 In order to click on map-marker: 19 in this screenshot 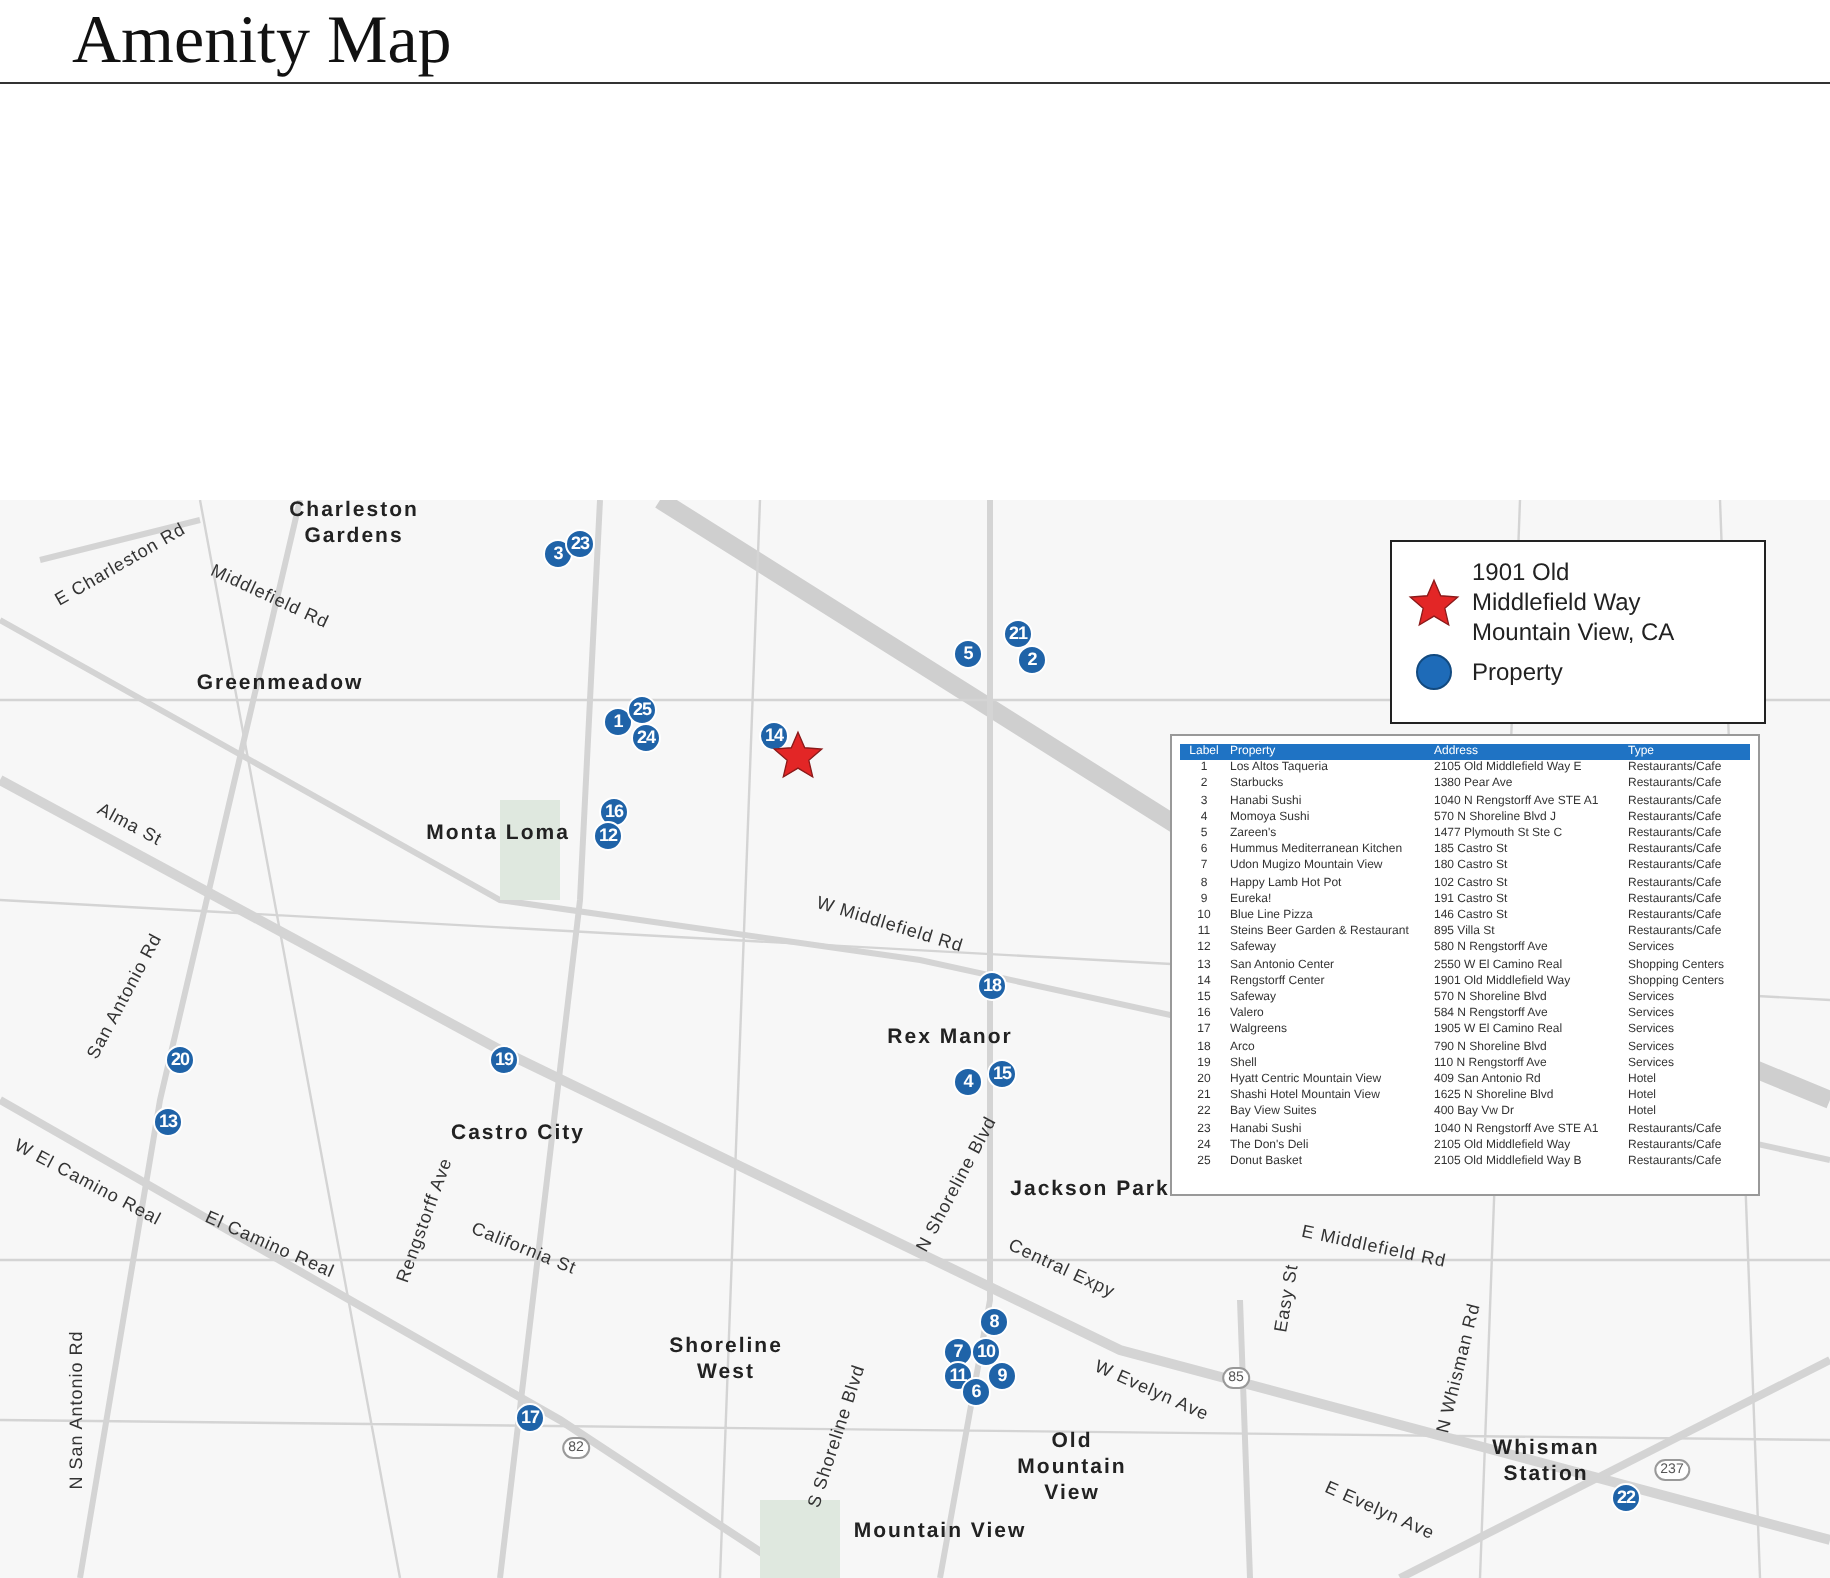, I will do `click(504, 1060)`.